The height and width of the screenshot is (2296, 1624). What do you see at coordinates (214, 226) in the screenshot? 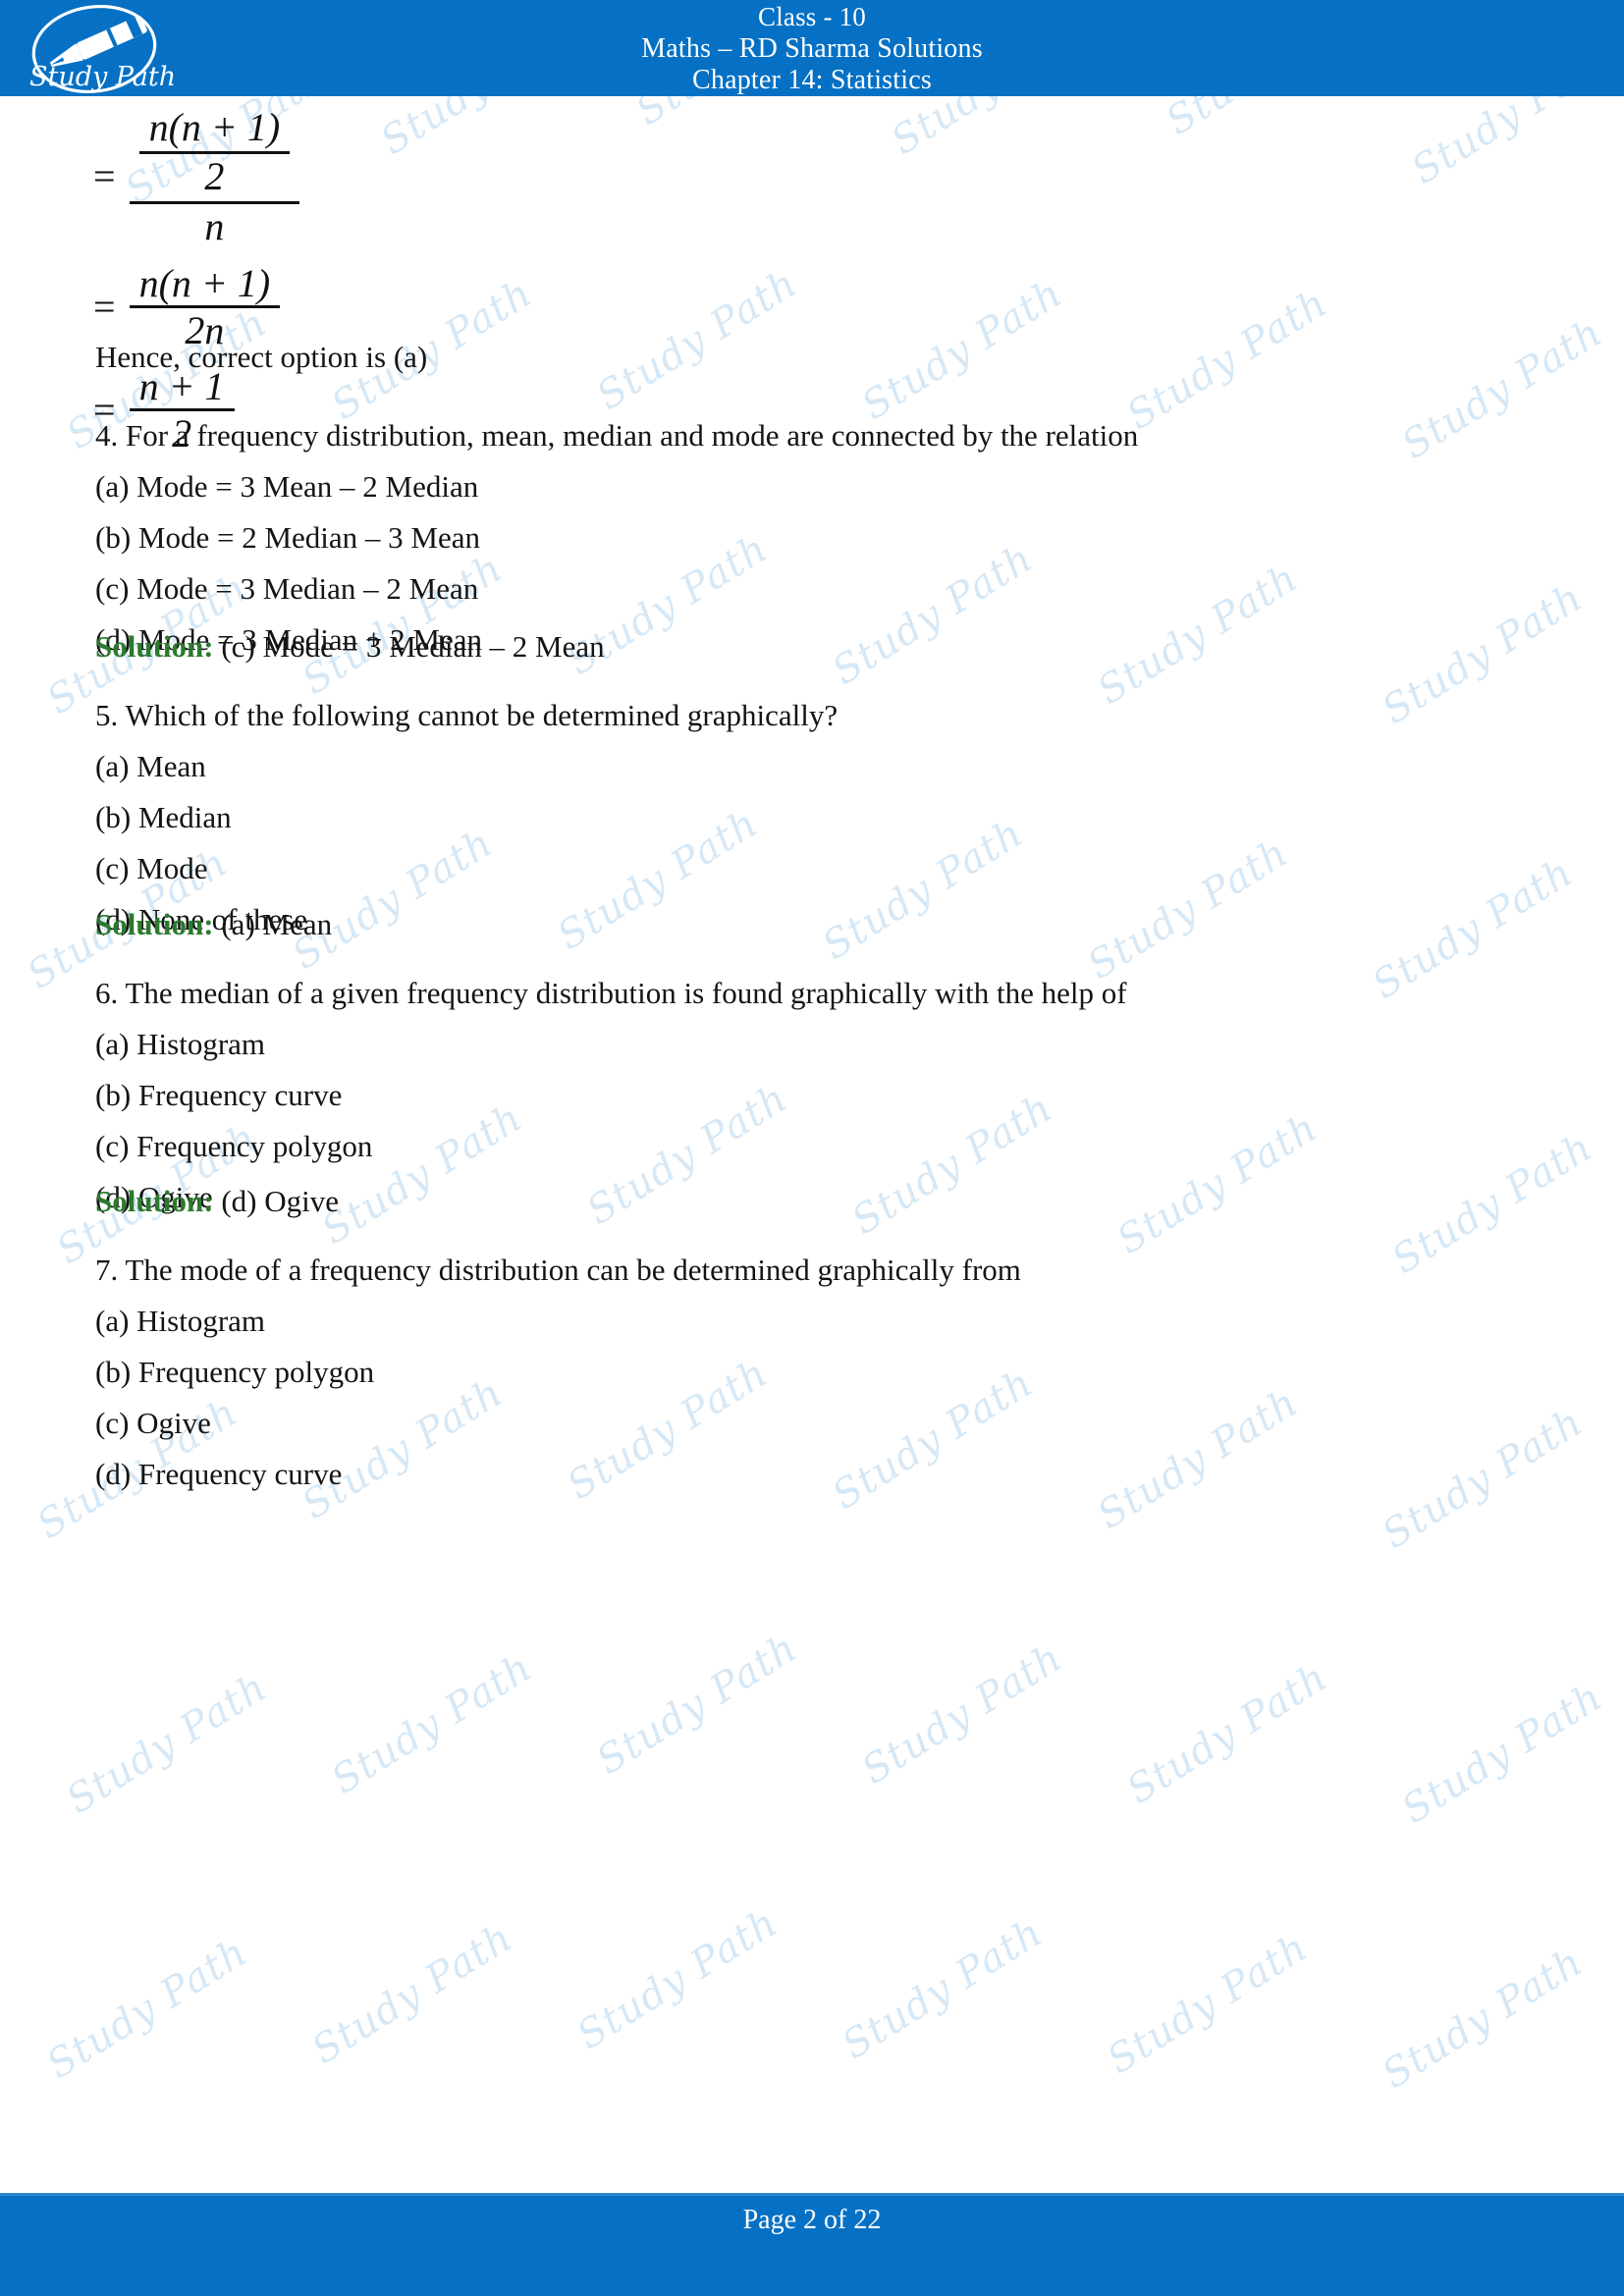
I see `fraction-denominator: n` at bounding box center [214, 226].